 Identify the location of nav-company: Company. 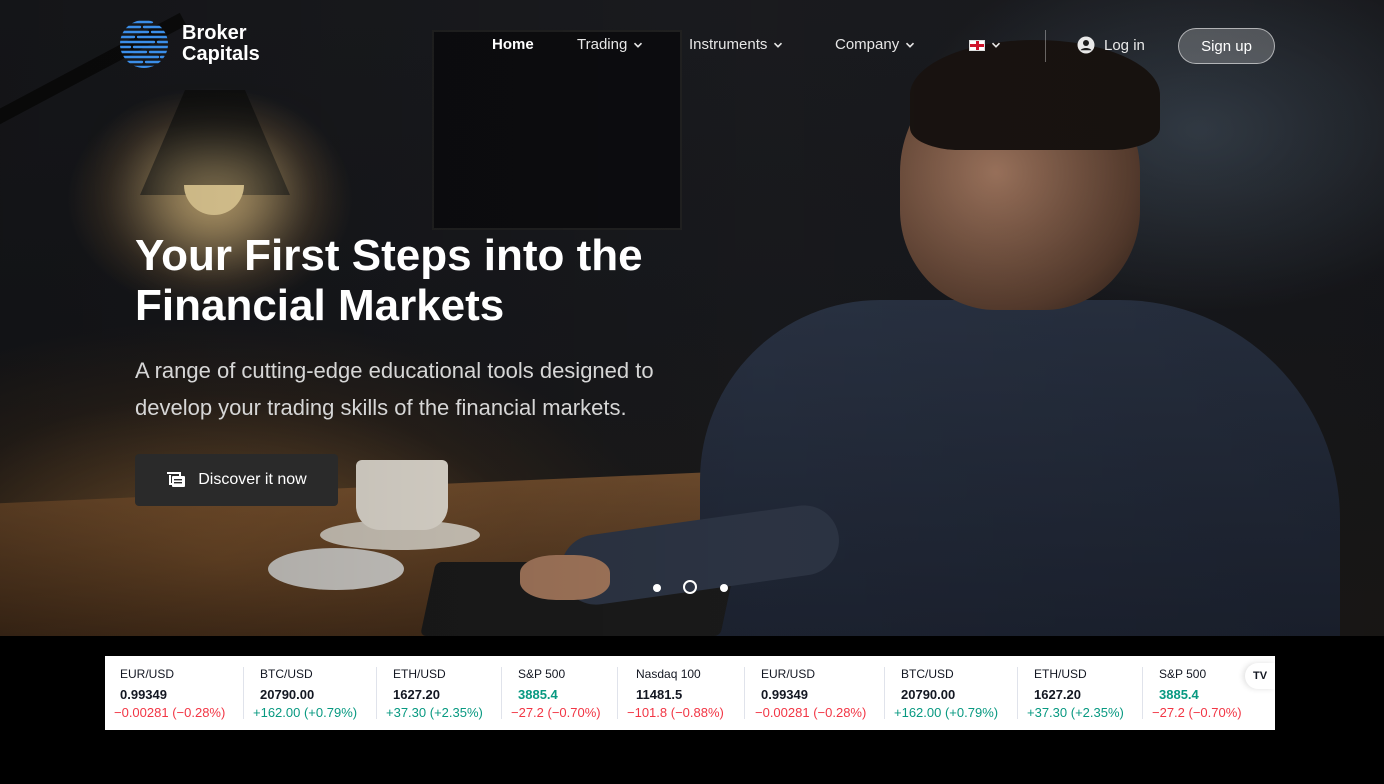
(875, 44).